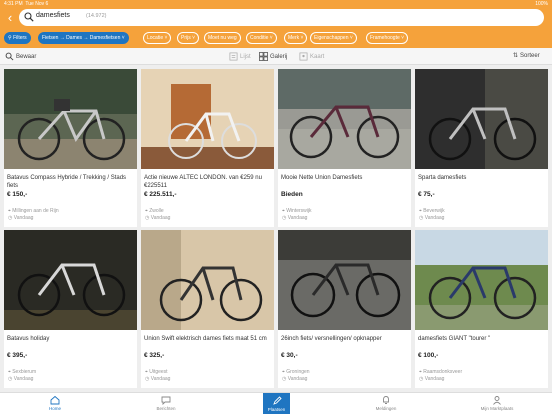 The width and height of the screenshot is (552, 414). Describe the element at coordinates (96, 16) in the screenshot. I see `result-count: (14.972)` at that location.